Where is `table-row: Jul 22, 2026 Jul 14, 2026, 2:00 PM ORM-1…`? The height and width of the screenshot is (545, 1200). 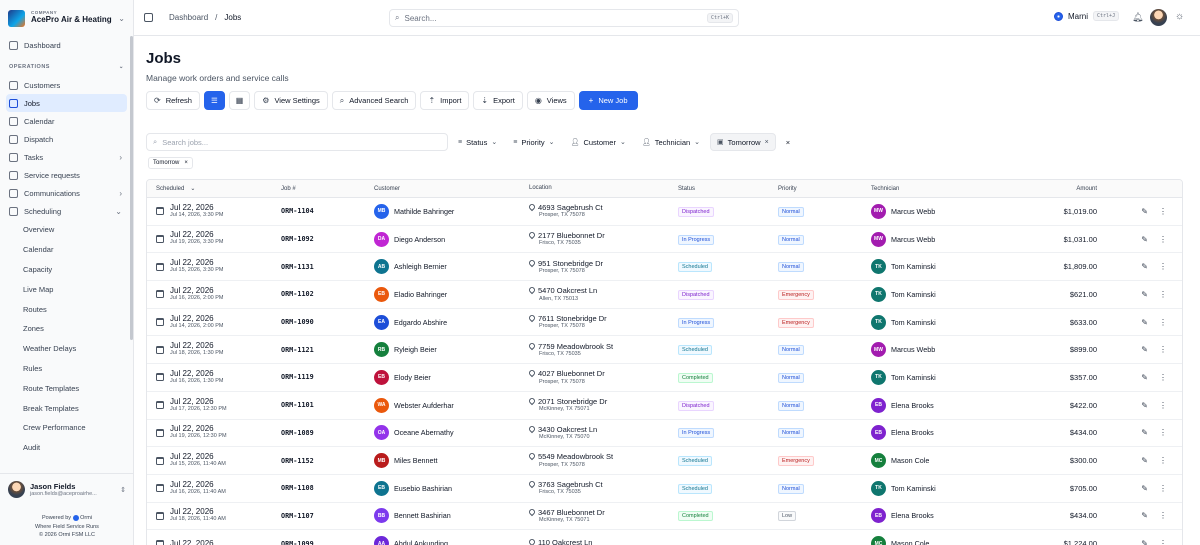 table-row: Jul 22, 2026 Jul 14, 2026, 2:00 PM ORM-1… is located at coordinates (664, 323).